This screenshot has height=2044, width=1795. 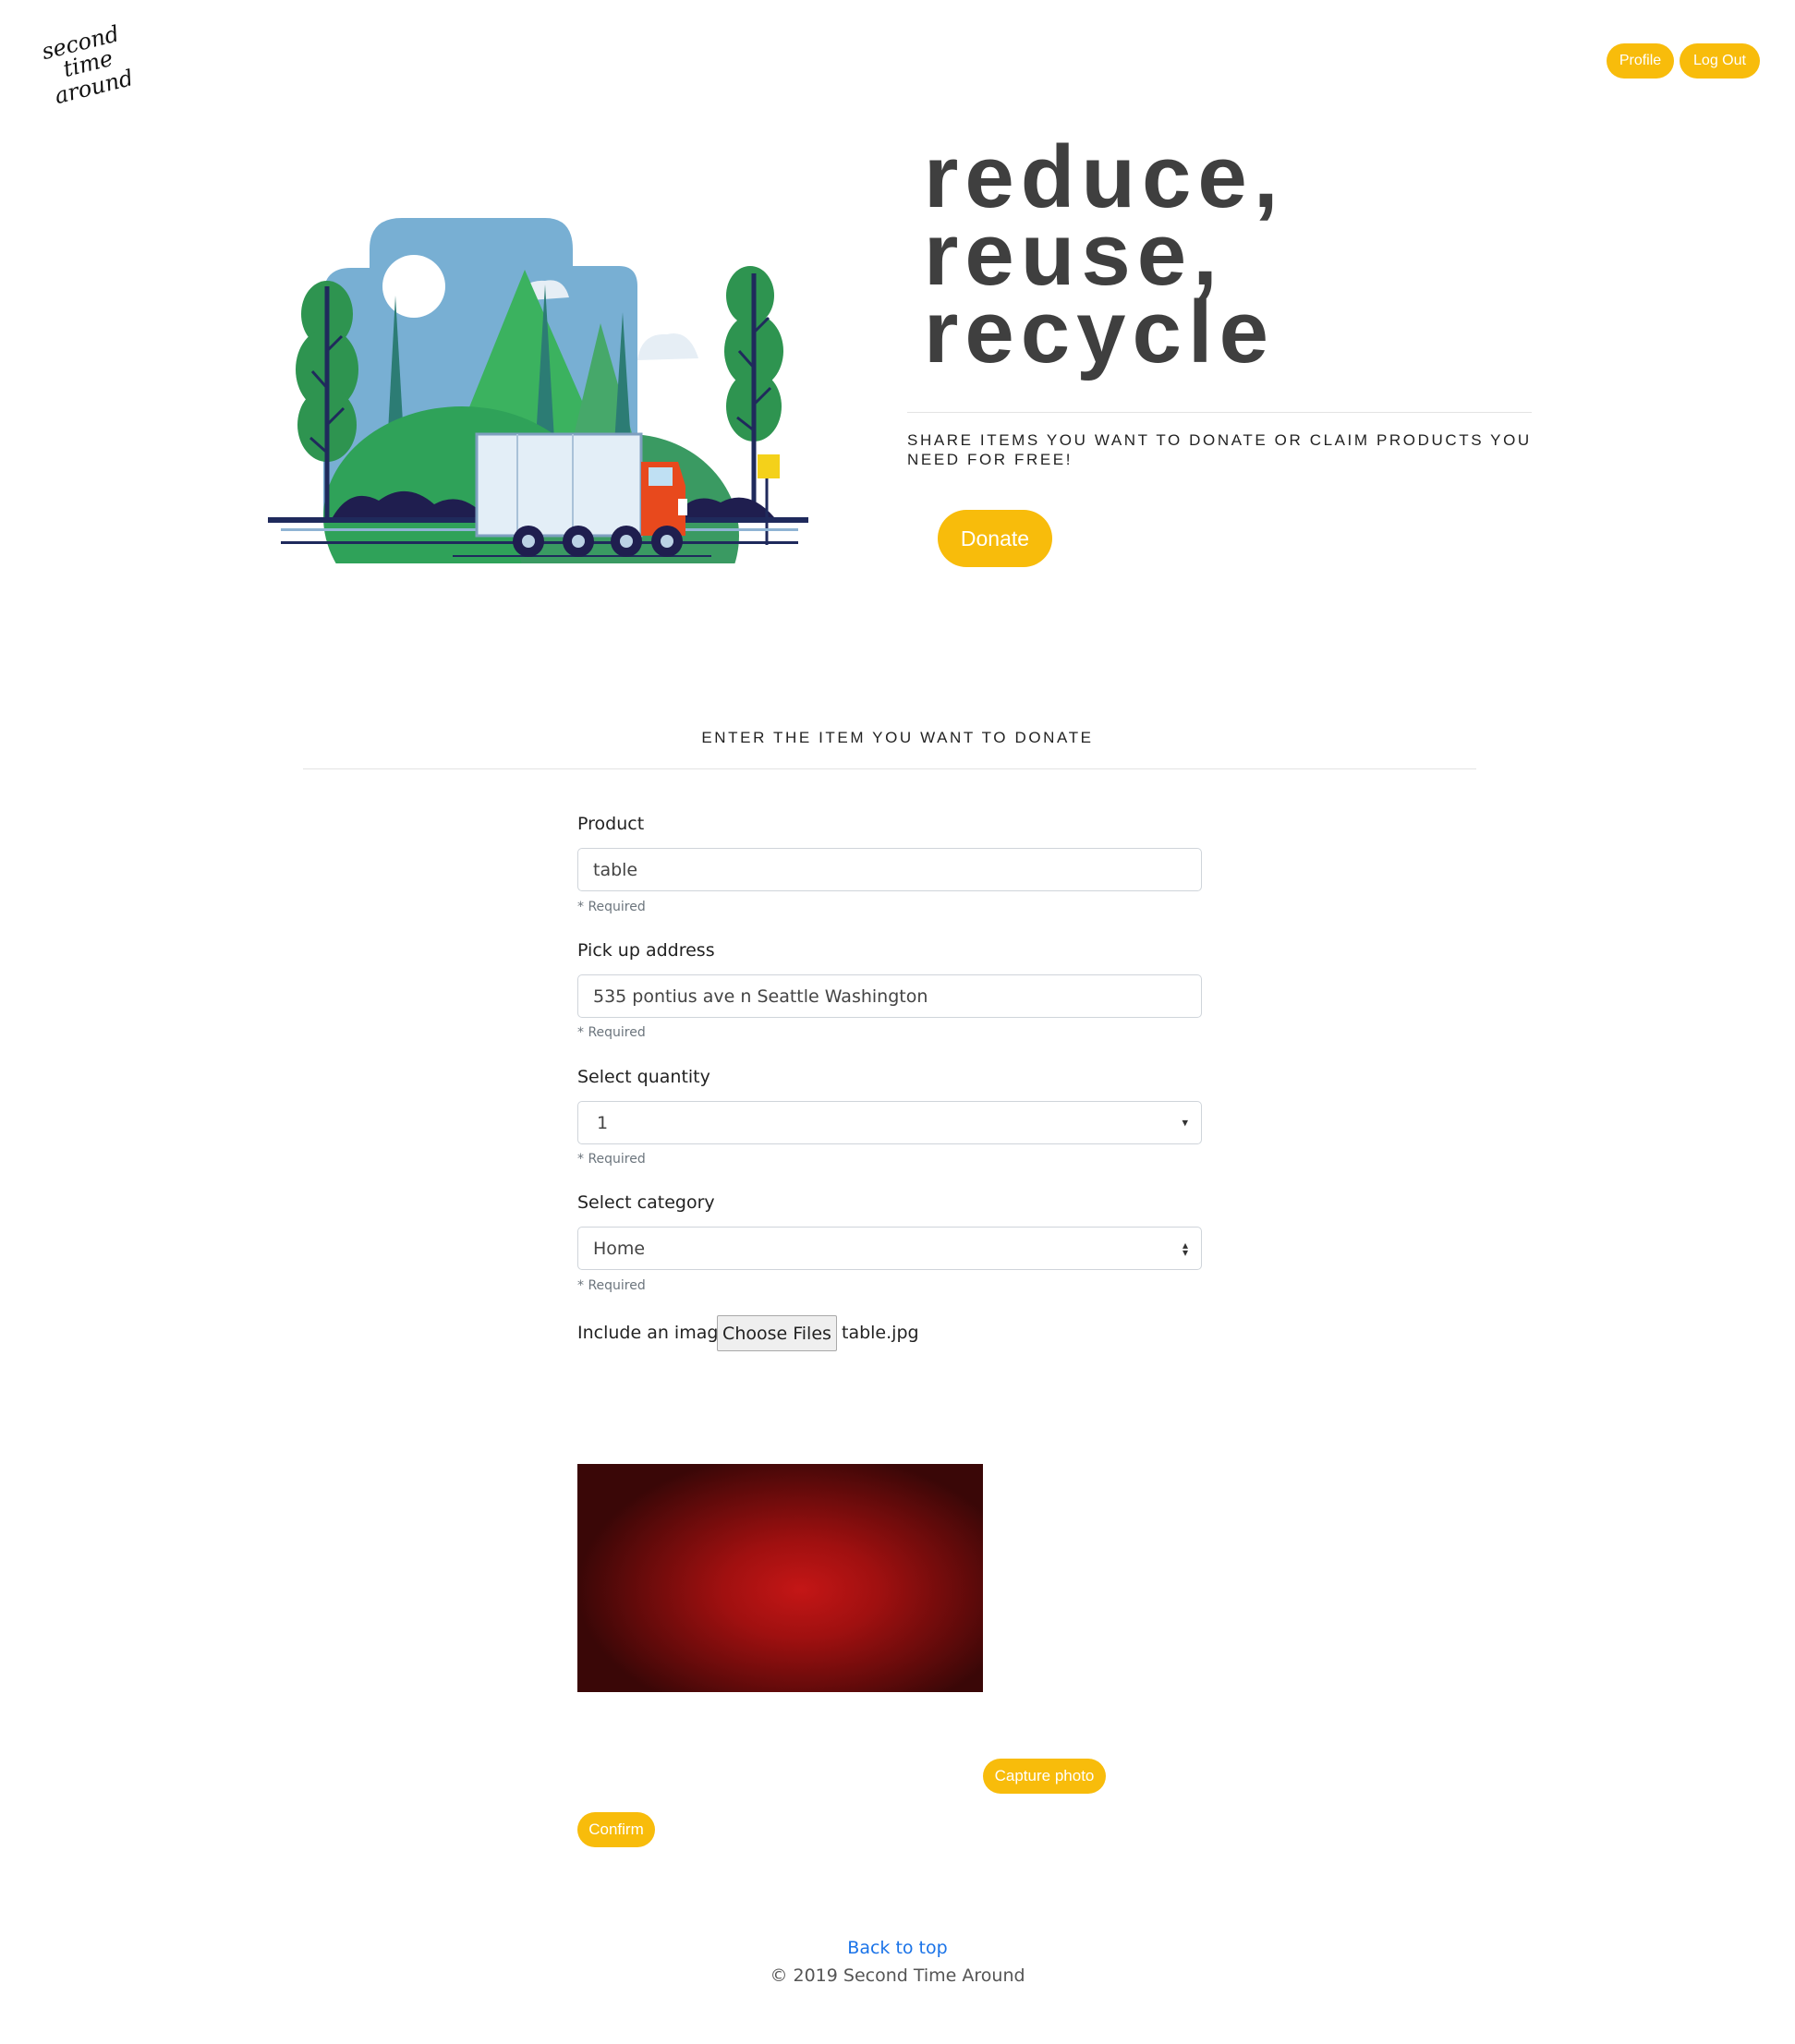 I want to click on category-value: Home, so click(x=619, y=1249).